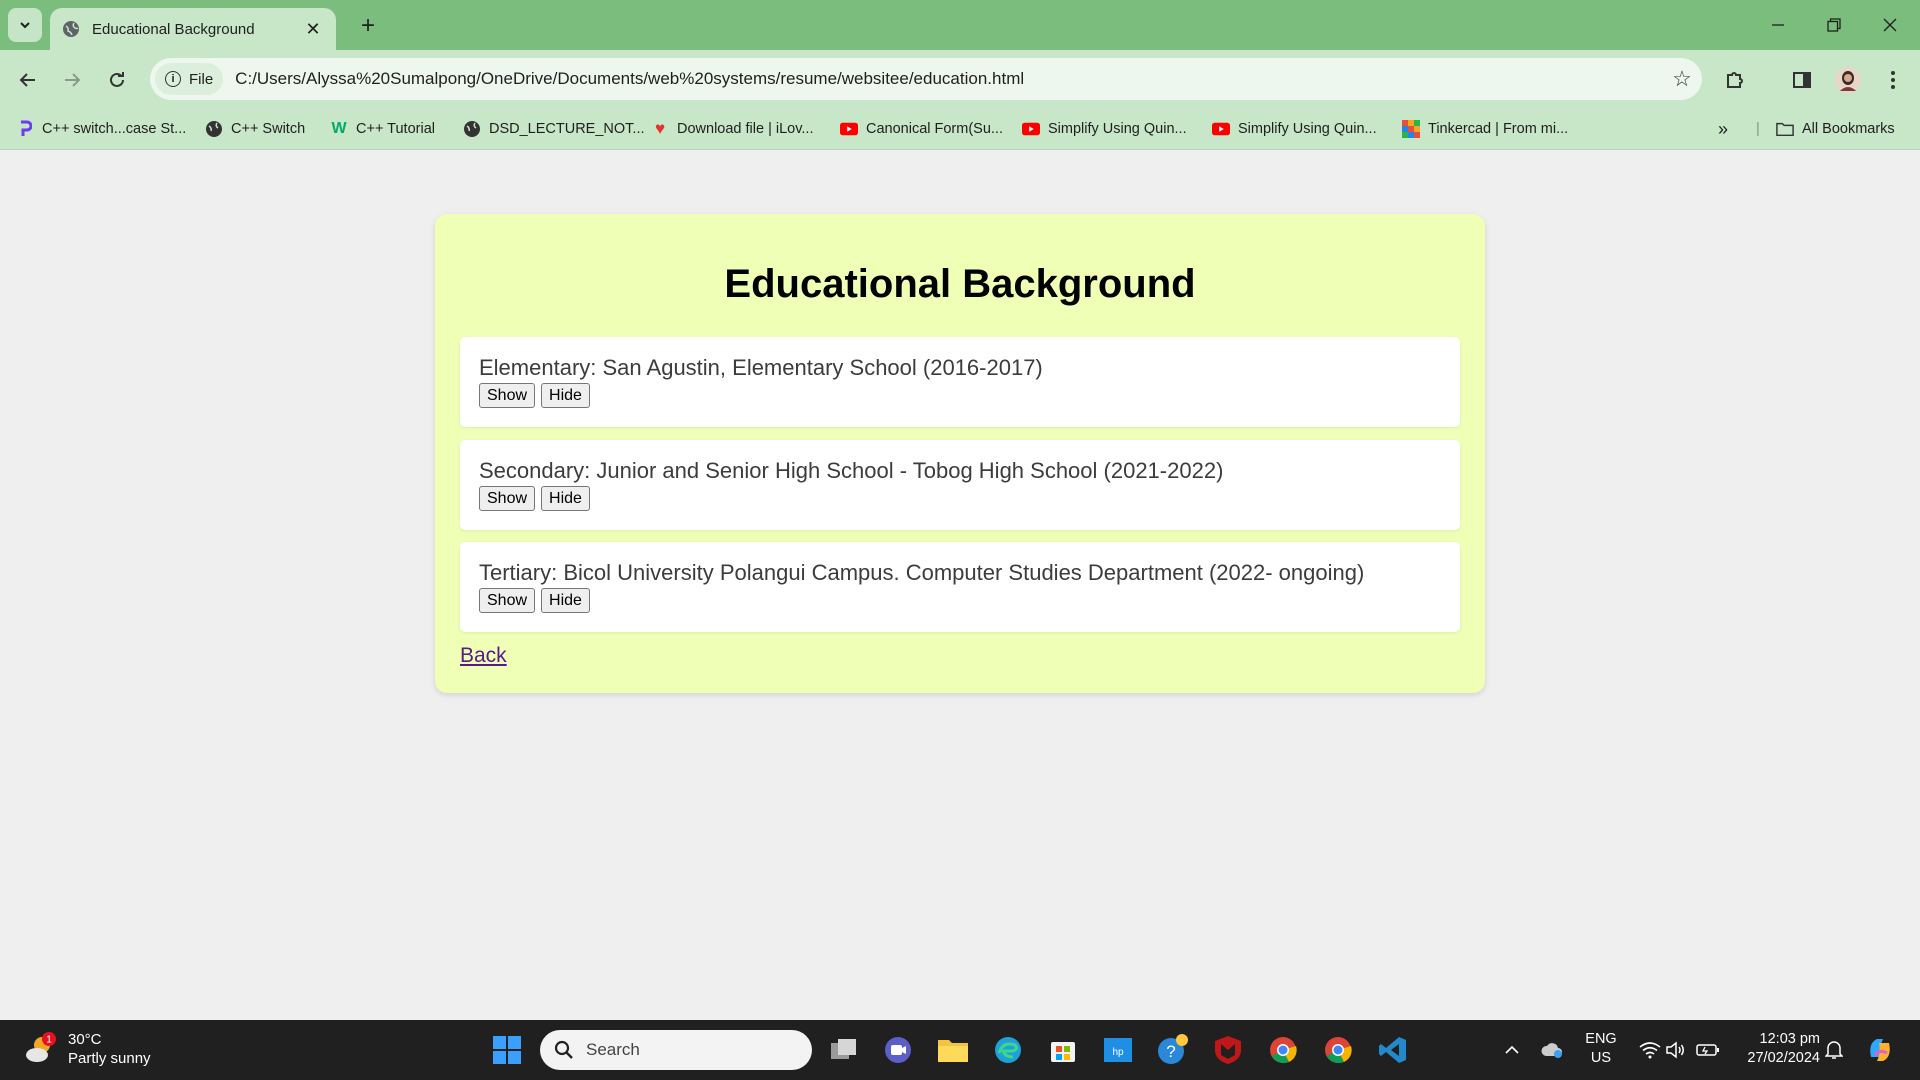  I want to click on edge-app, so click(1008, 1050).